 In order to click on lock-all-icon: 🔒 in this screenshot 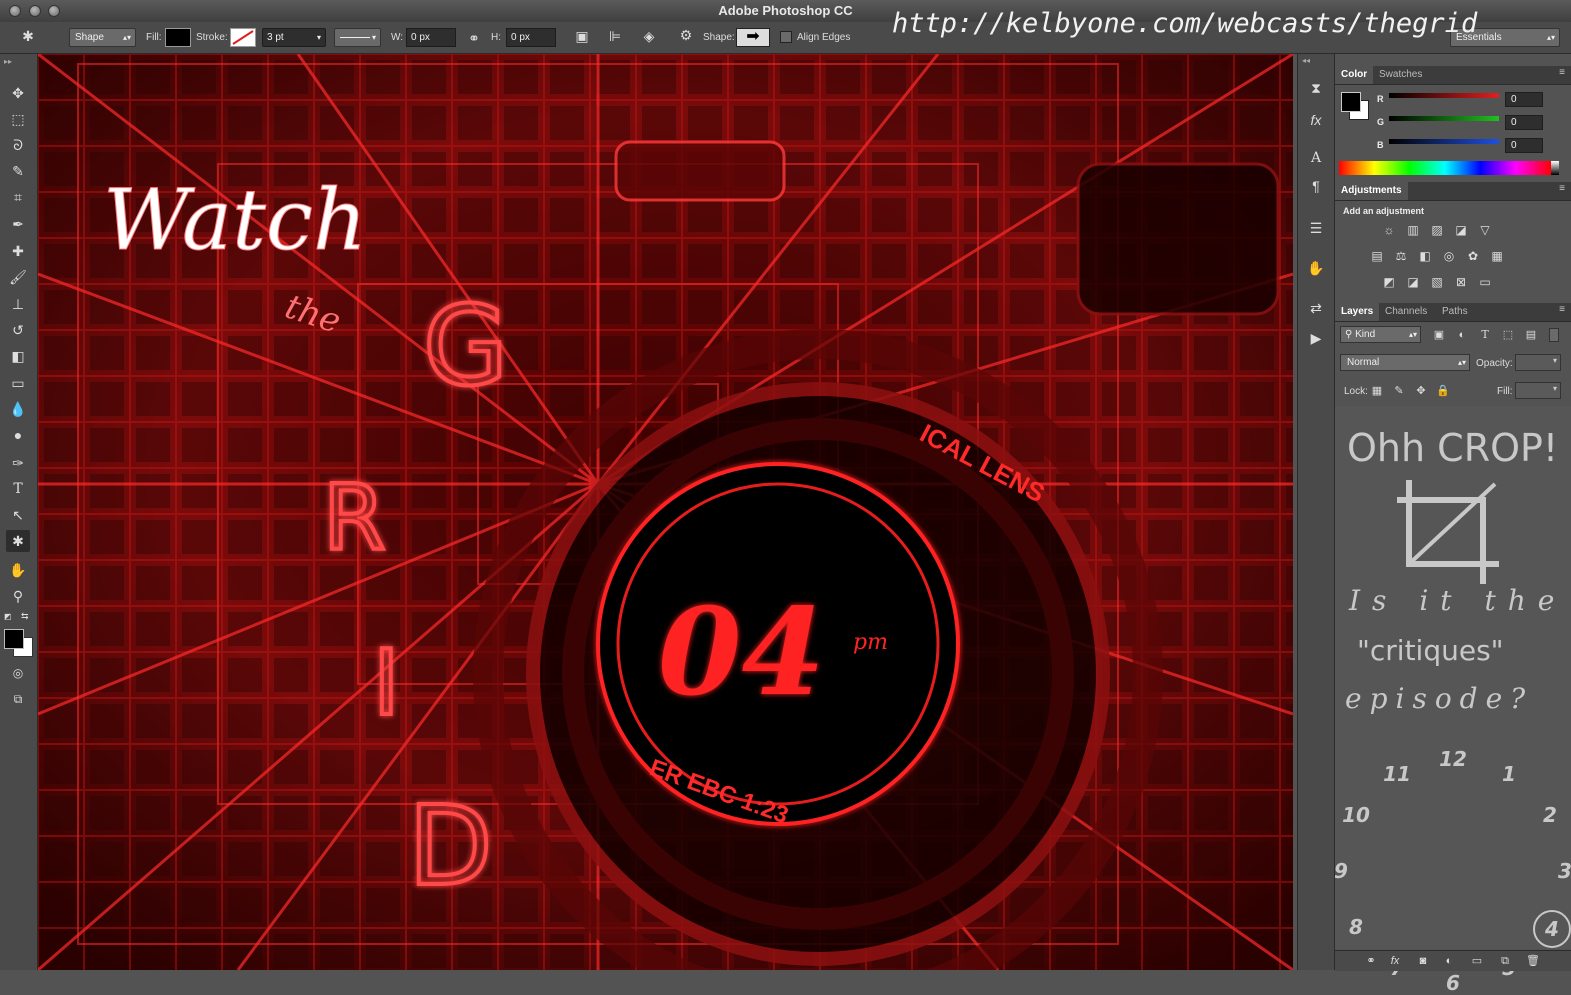, I will do `click(1443, 391)`.